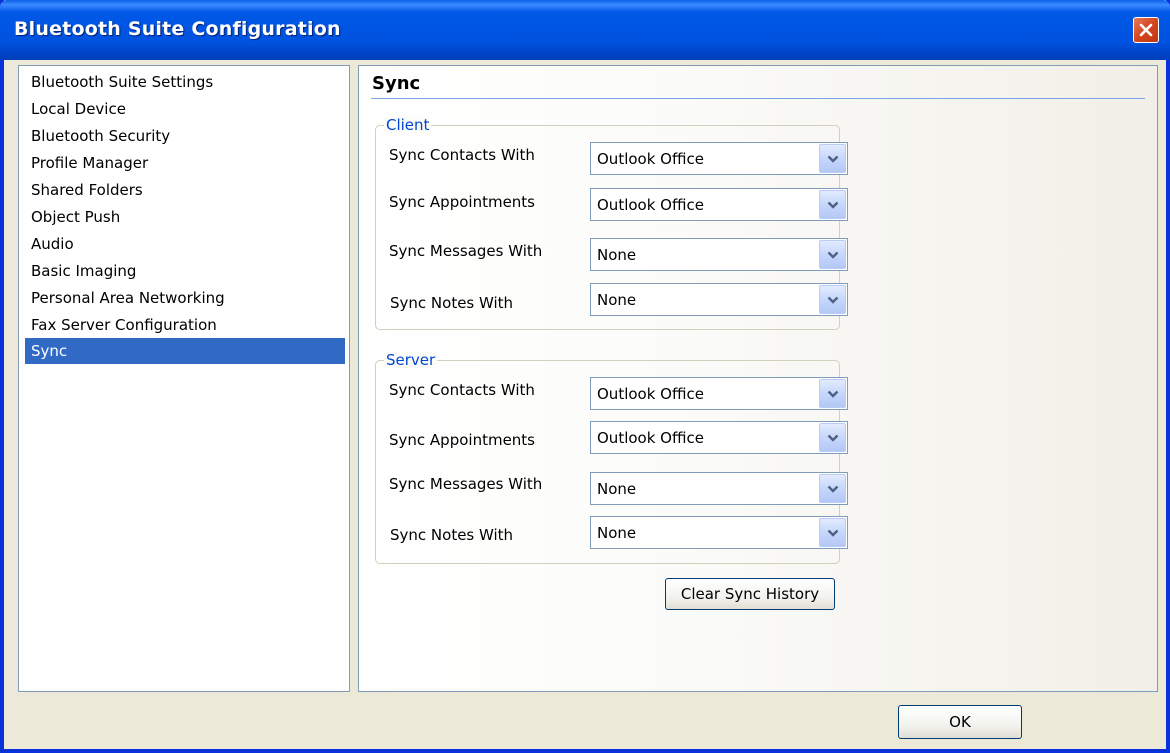 Image resolution: width=1170 pixels, height=753 pixels. I want to click on tree-item-sync: Sync, so click(185, 351).